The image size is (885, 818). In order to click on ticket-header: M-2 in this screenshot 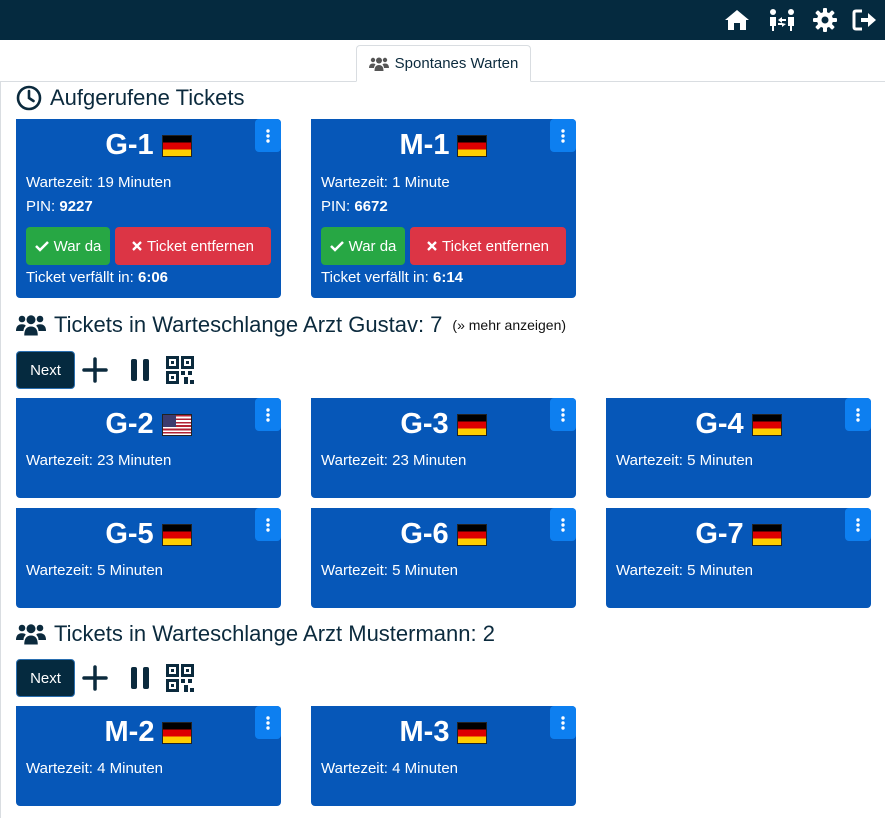, I will do `click(148, 732)`.